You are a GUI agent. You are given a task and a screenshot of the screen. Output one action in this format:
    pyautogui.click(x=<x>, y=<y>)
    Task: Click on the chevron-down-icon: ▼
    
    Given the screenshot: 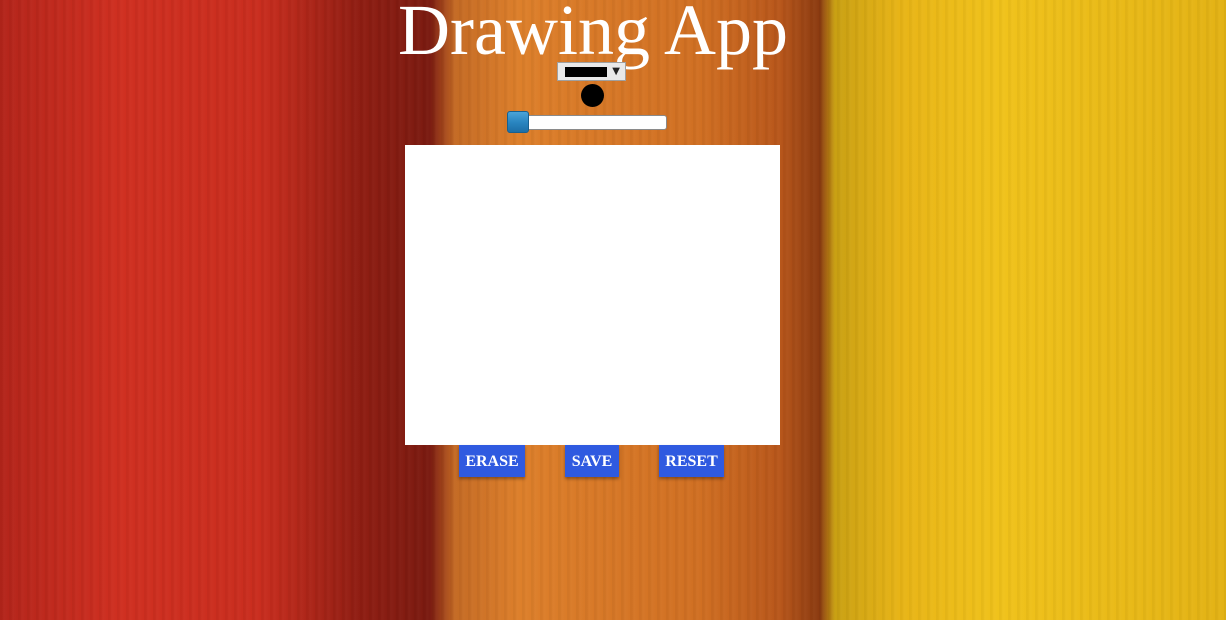 What is the action you would take?
    pyautogui.click(x=616, y=71)
    